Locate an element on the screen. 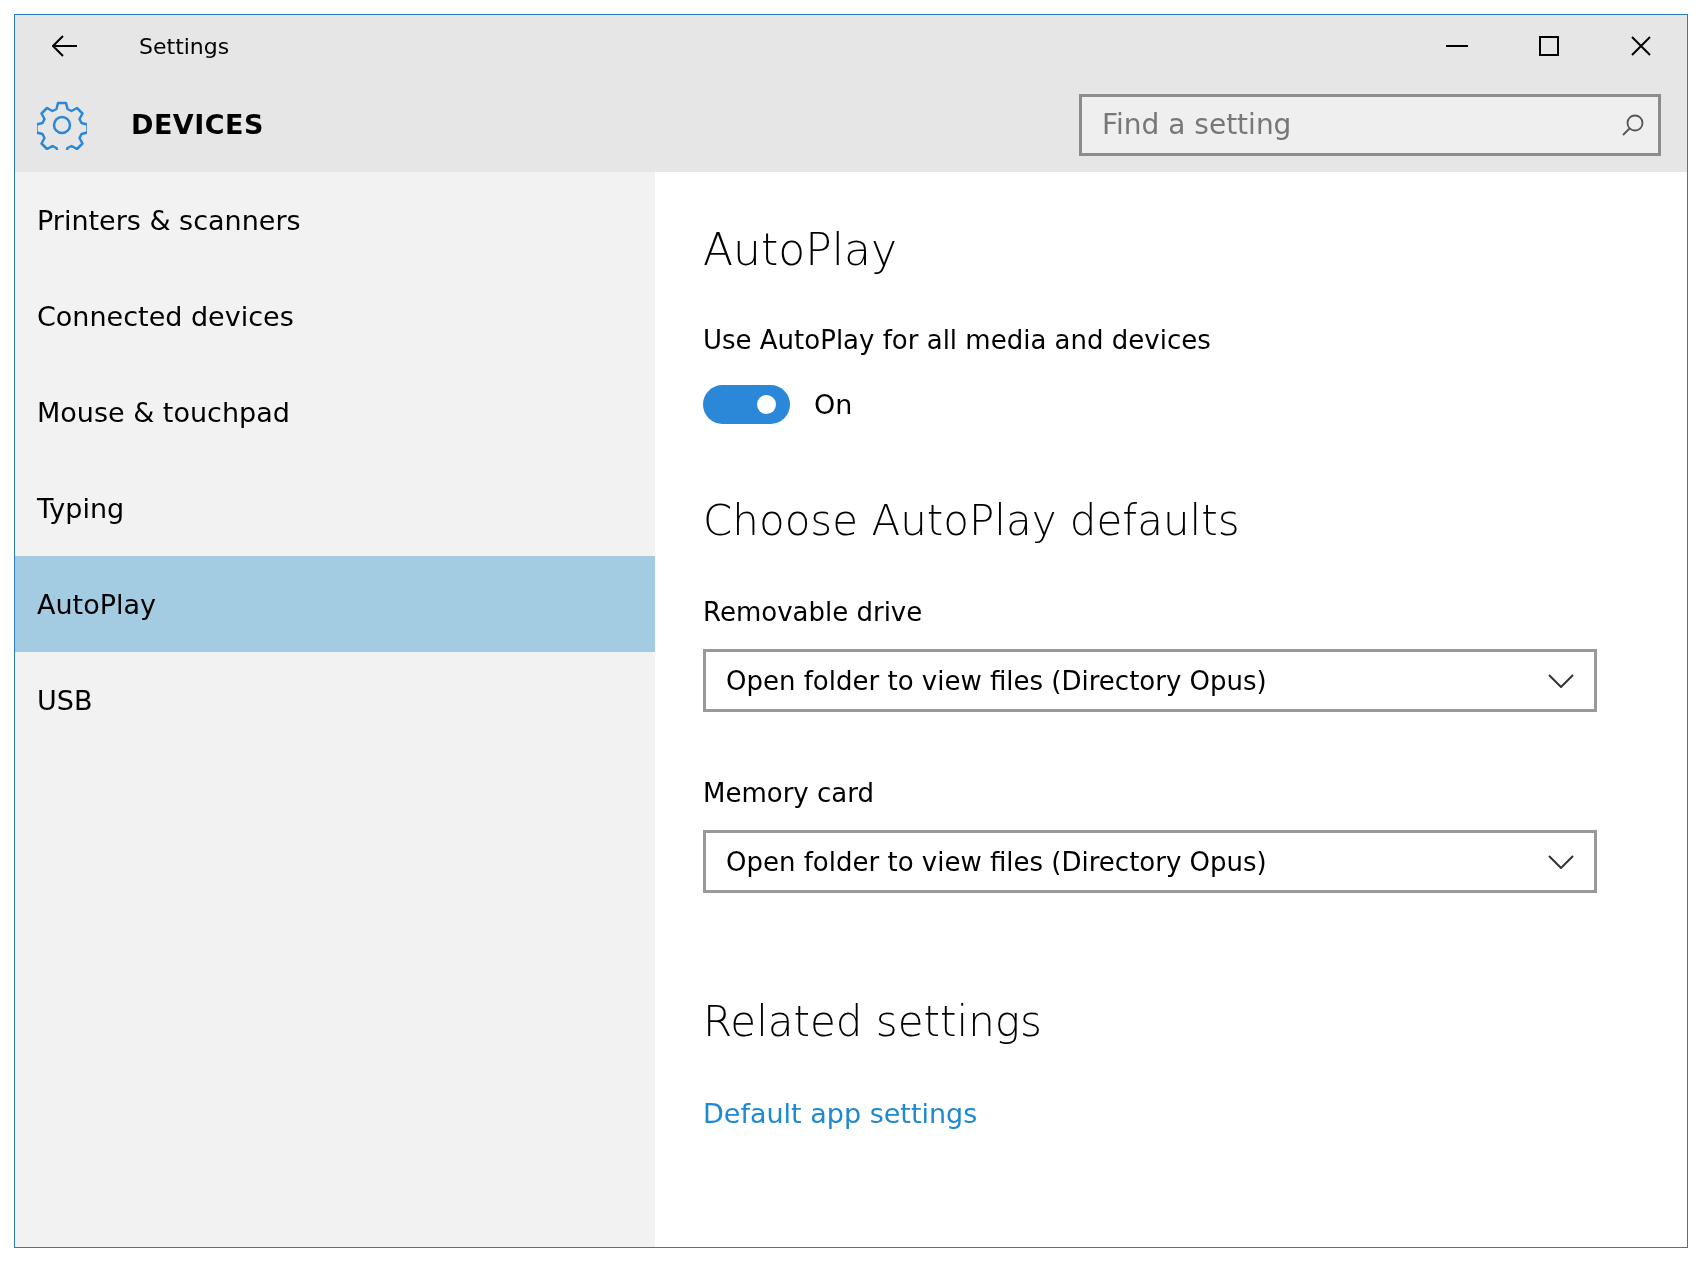  settings-link: Default app settings is located at coordinates (840, 1113).